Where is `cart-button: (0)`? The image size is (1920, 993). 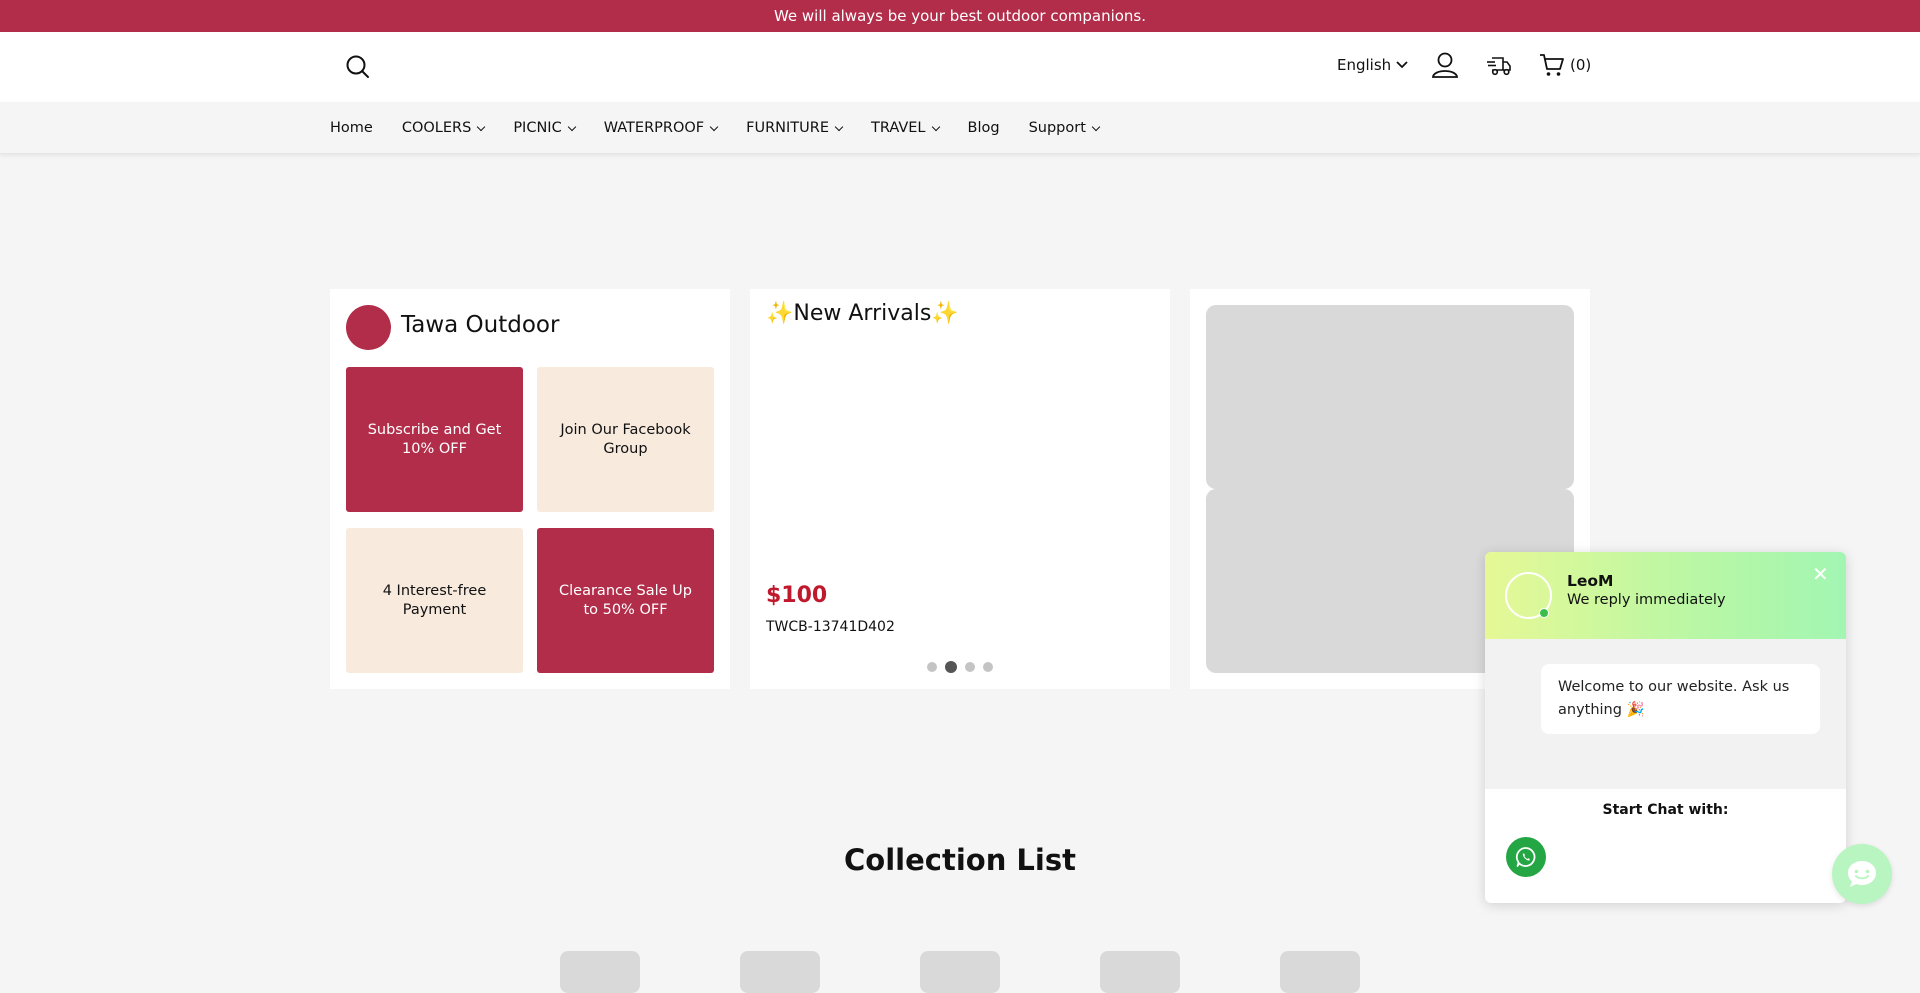
cart-button: (0) is located at coordinates (1564, 65).